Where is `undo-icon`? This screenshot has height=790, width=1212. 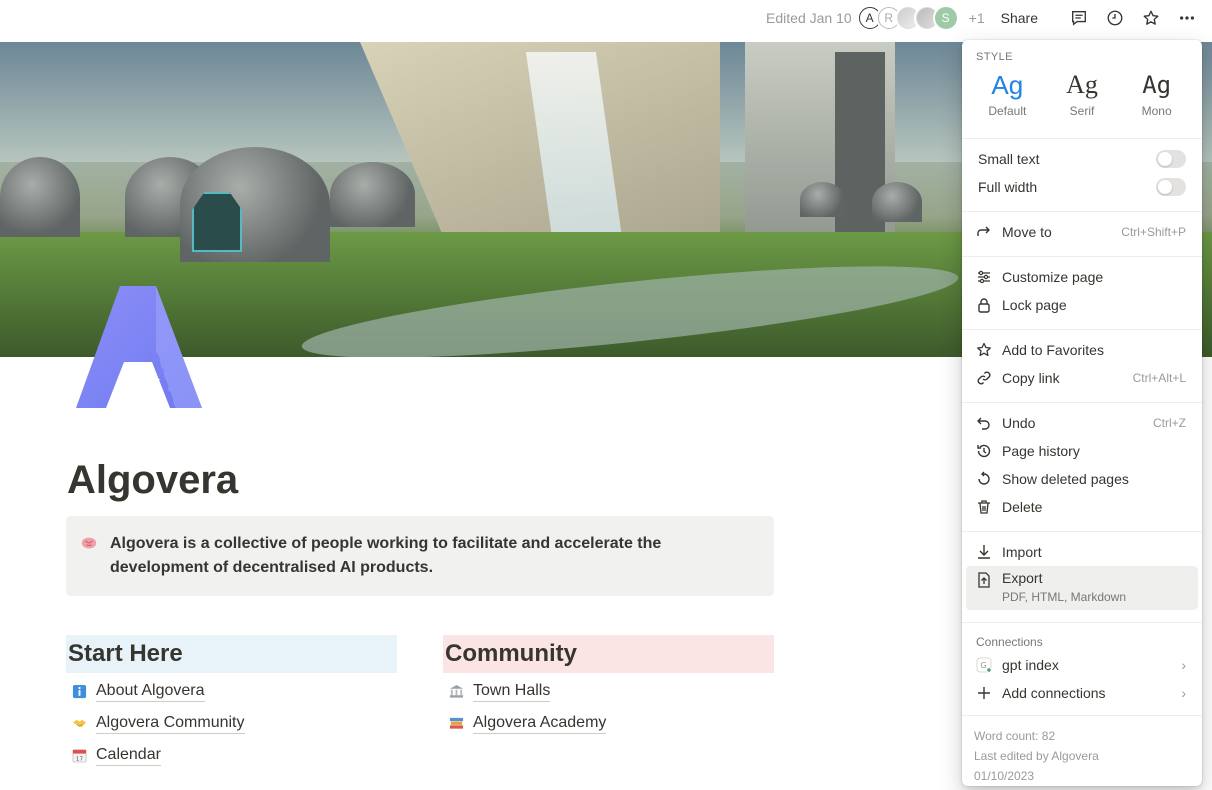 undo-icon is located at coordinates (984, 423).